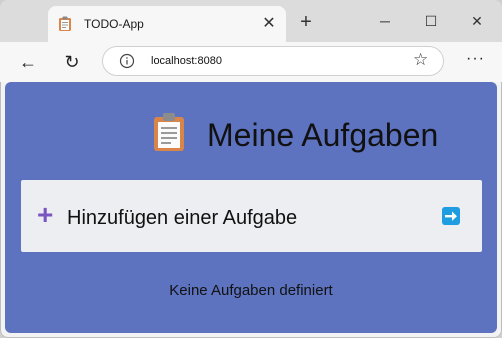  I want to click on tab-todo-app: TODO-App ✕, so click(167, 24).